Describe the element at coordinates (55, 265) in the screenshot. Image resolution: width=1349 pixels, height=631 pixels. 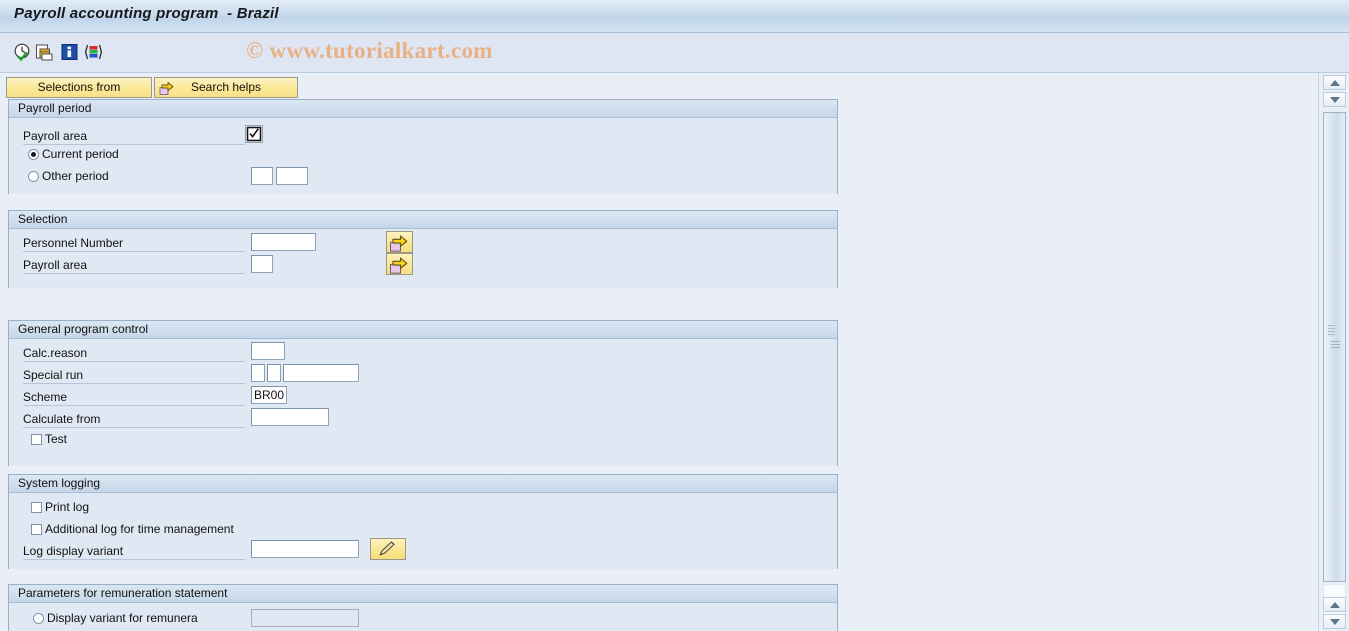
I see `selection-payroll-area-label: Payroll area` at that location.